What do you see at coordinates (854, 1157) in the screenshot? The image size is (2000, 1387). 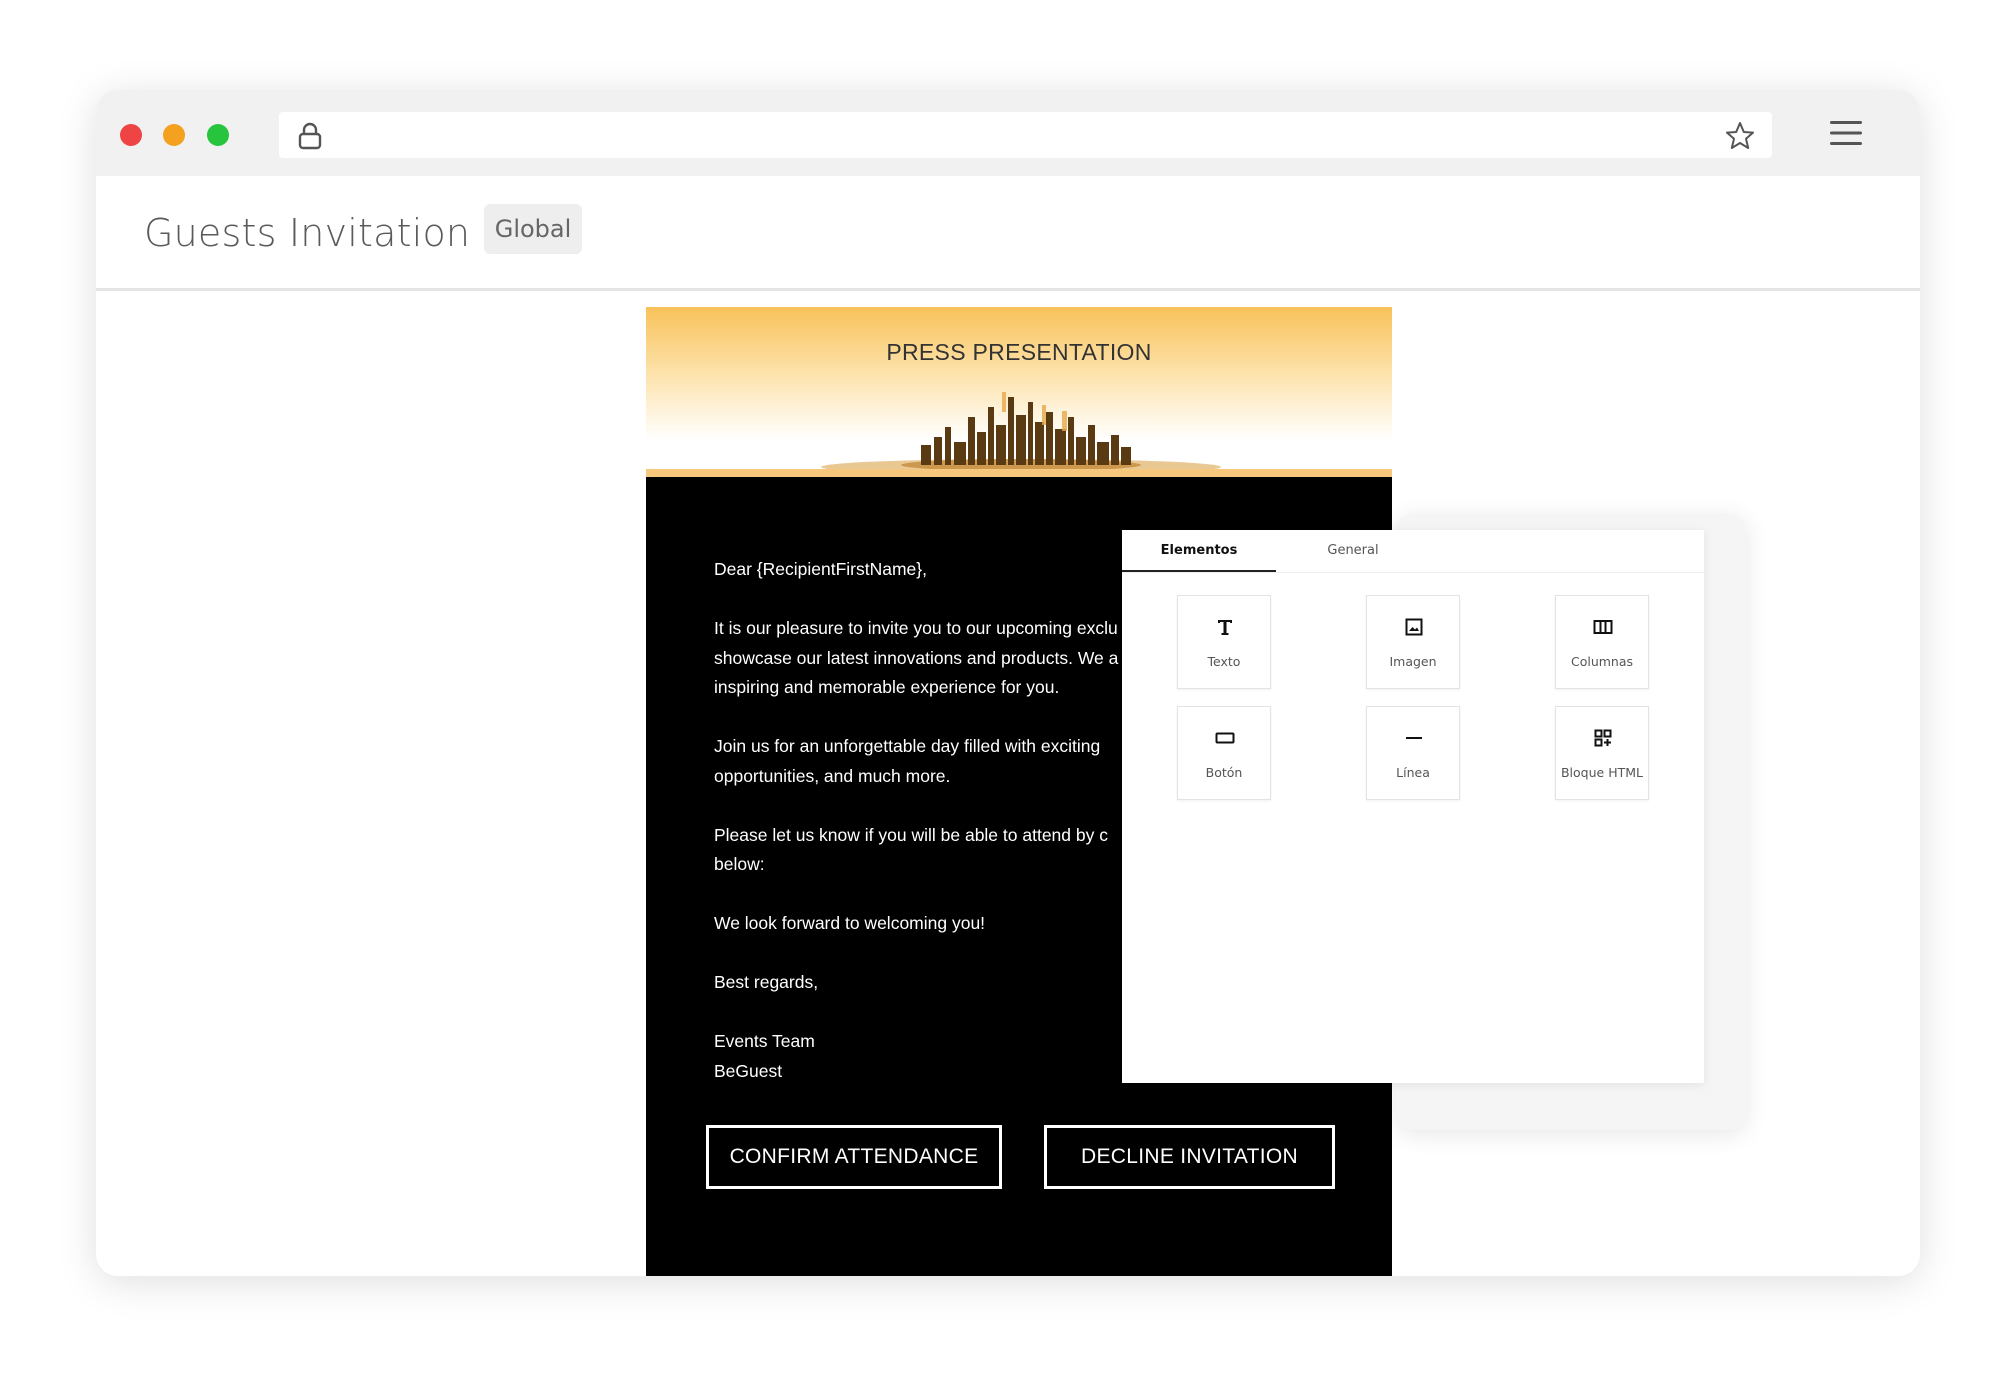 I see `confirm-attendance-button: CONFIRM ATTENDANCE` at bounding box center [854, 1157].